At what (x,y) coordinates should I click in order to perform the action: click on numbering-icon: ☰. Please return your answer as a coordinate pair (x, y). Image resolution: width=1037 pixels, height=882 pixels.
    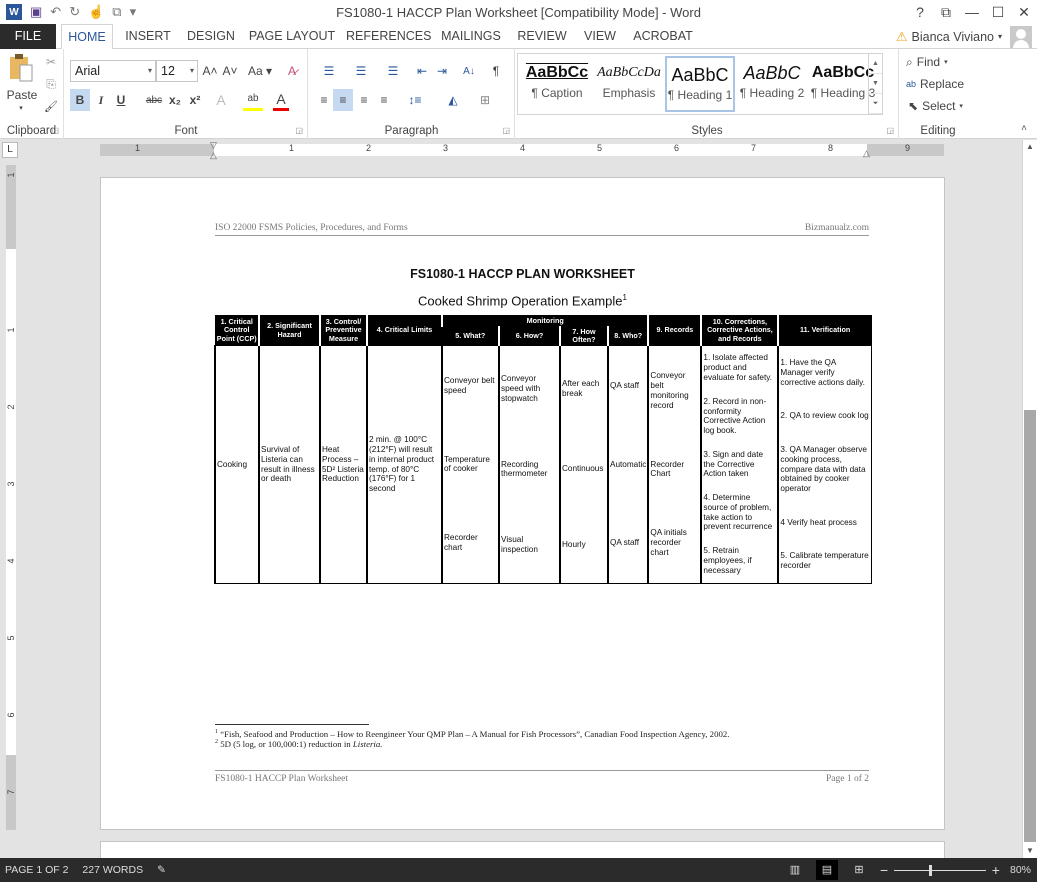
    Looking at the image, I should click on (361, 71).